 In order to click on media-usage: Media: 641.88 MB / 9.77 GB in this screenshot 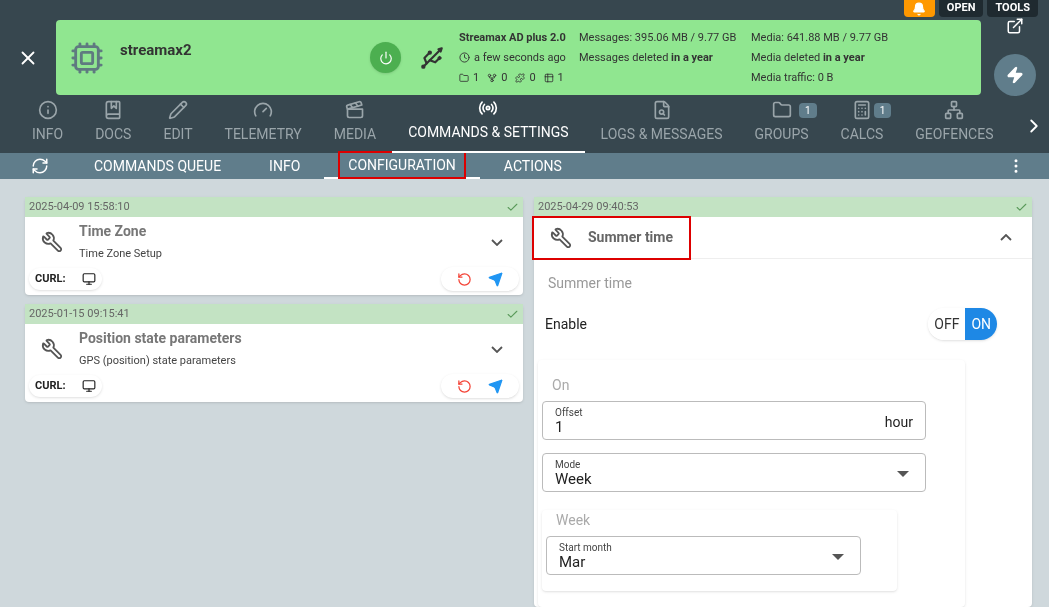, I will do `click(820, 37)`.